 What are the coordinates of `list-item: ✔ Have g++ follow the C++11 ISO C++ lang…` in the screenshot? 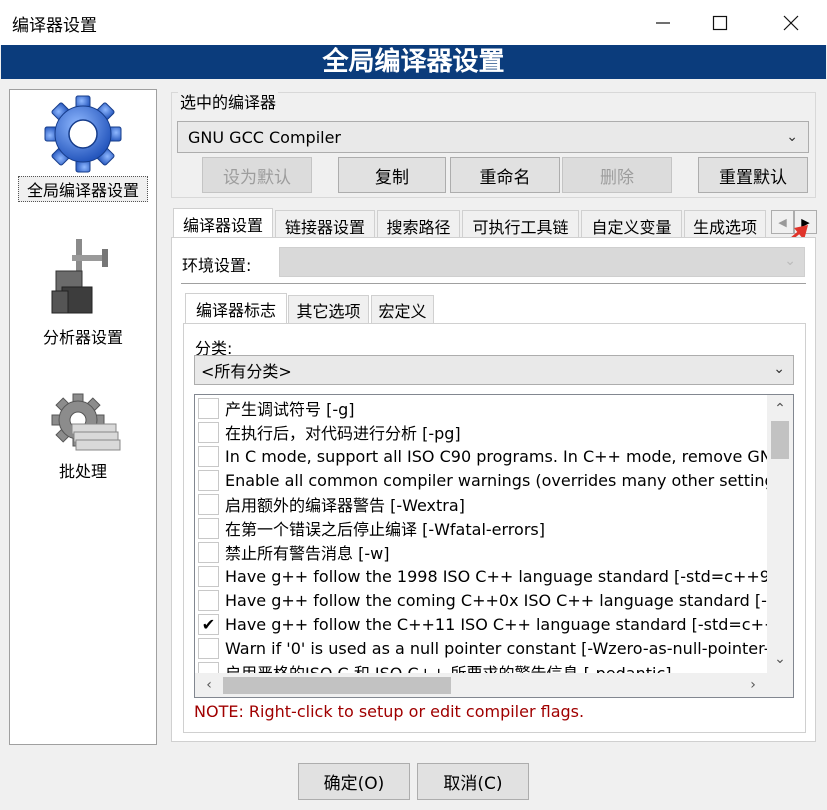 It's located at (481, 624).